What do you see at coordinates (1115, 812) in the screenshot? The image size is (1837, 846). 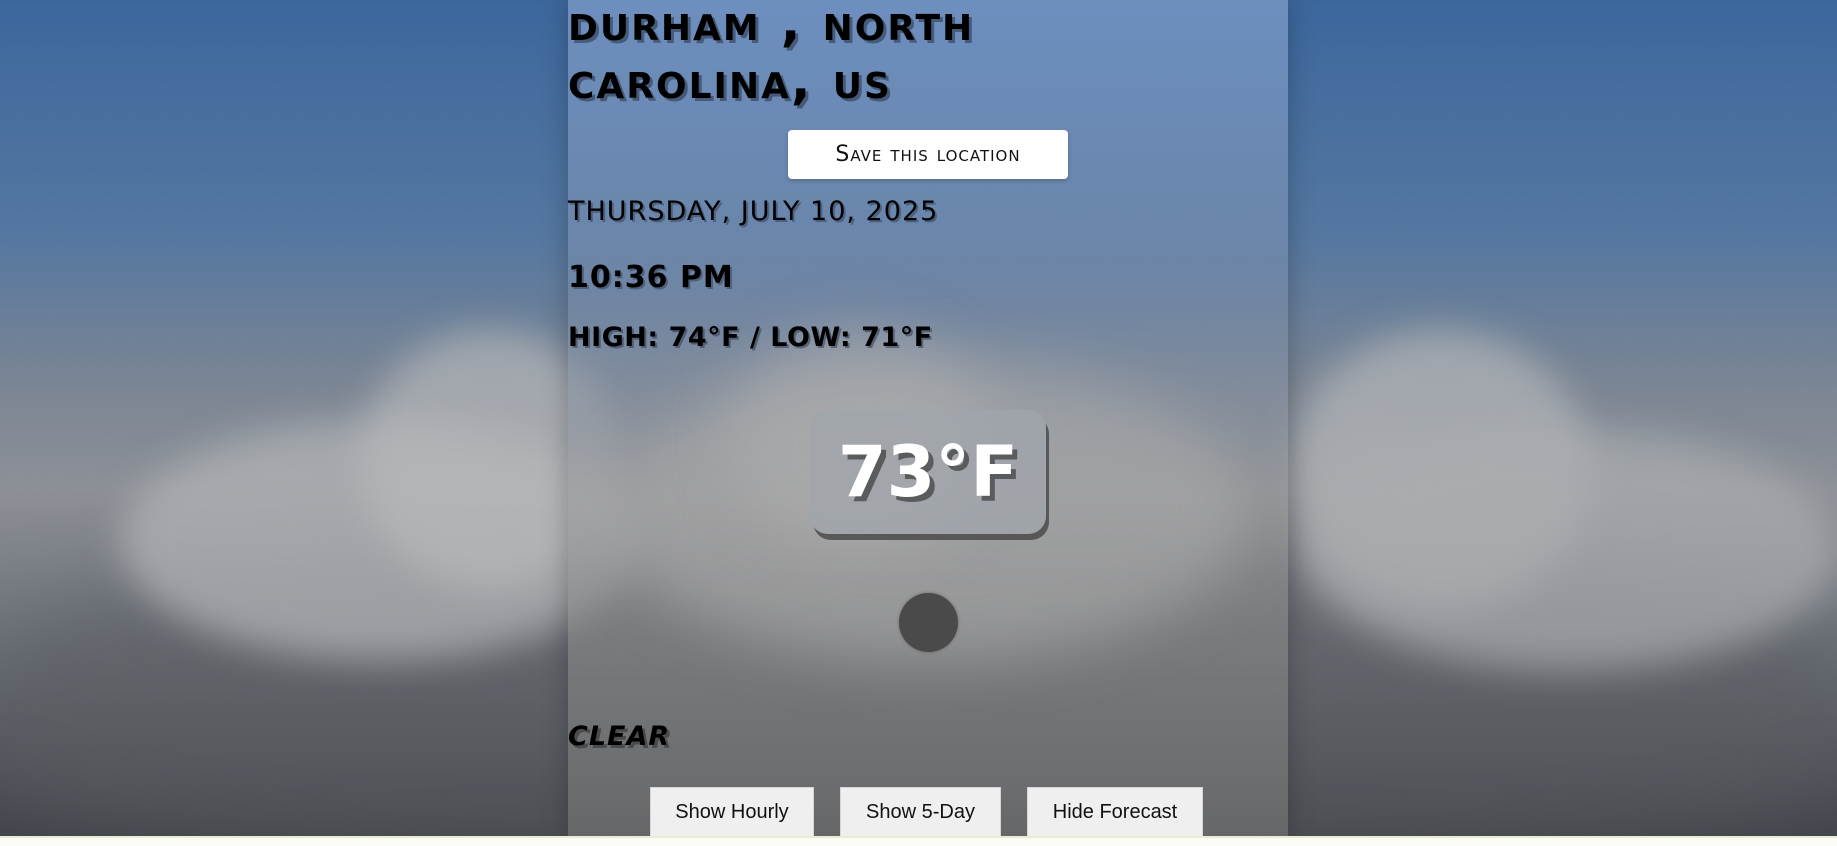 I see `hide-forecast-button: Hide Forecast` at bounding box center [1115, 812].